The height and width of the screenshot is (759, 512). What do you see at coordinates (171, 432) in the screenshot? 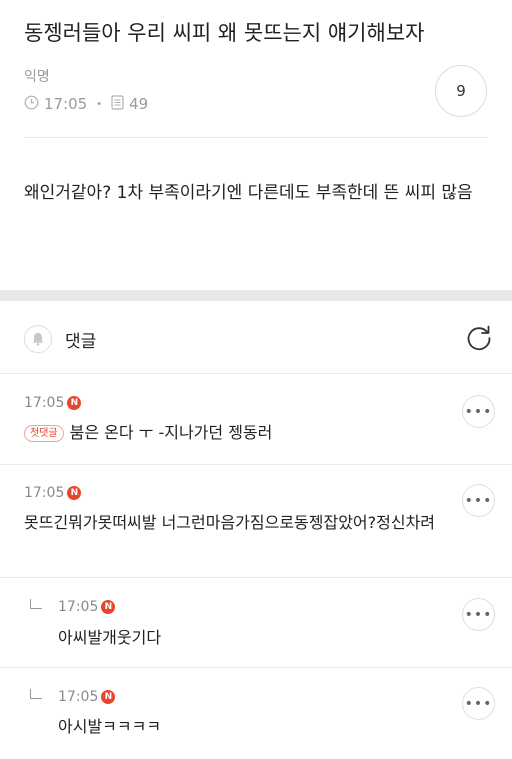
I see `comment-text: 붐은 온다 ㅜ -지나가던 젱동러` at bounding box center [171, 432].